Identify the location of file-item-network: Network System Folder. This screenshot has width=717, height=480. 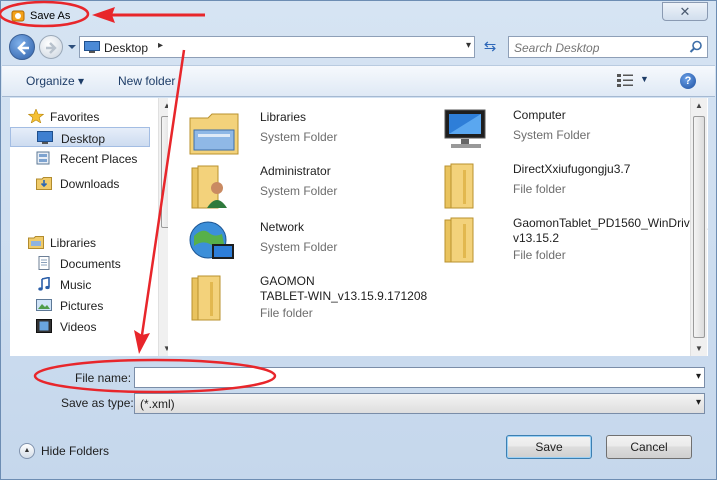
(313, 246).